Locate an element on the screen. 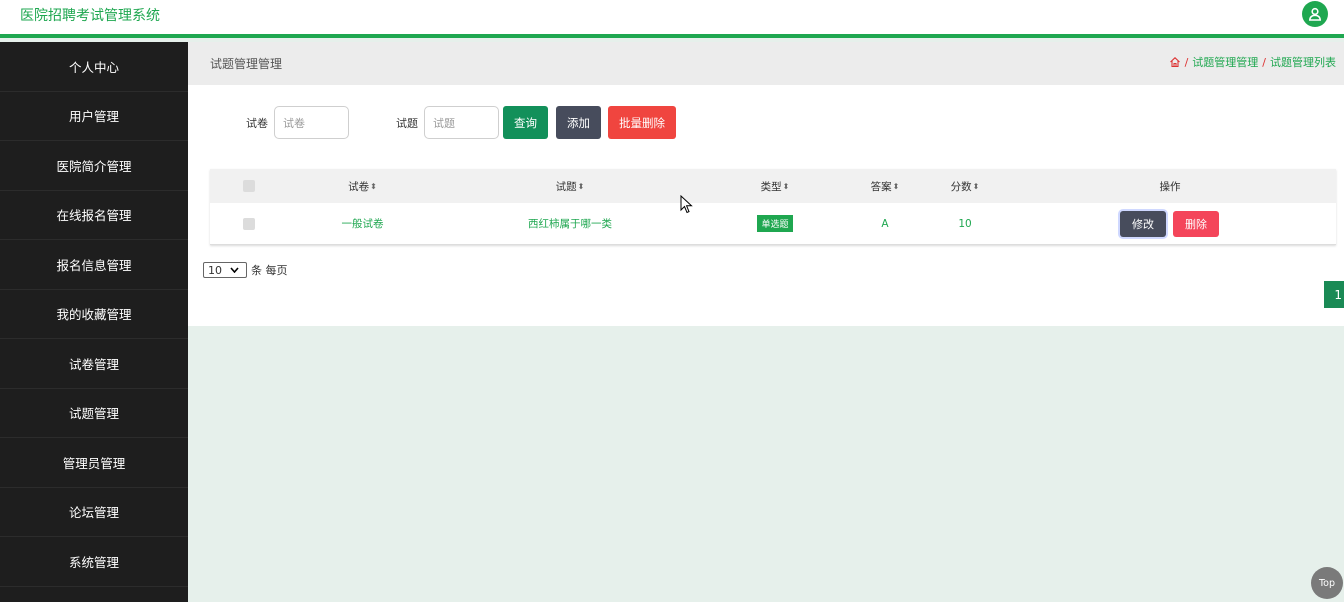 The height and width of the screenshot is (602, 1344). column-header-type: 类型 ⬍ is located at coordinates (775, 186).